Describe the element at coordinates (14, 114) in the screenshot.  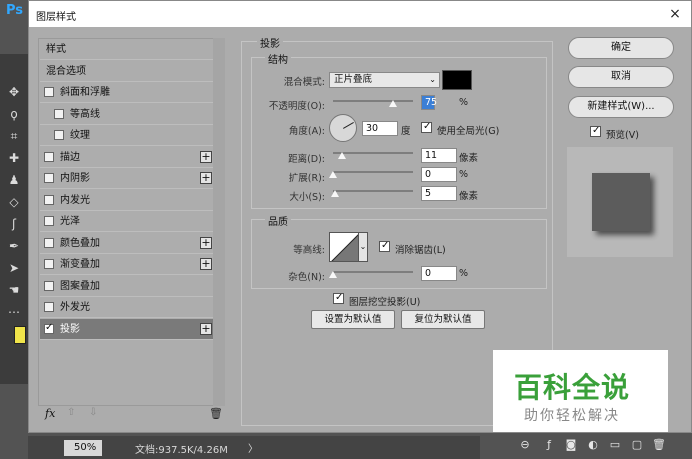
I see `lasso-tool-icon: ϙ` at that location.